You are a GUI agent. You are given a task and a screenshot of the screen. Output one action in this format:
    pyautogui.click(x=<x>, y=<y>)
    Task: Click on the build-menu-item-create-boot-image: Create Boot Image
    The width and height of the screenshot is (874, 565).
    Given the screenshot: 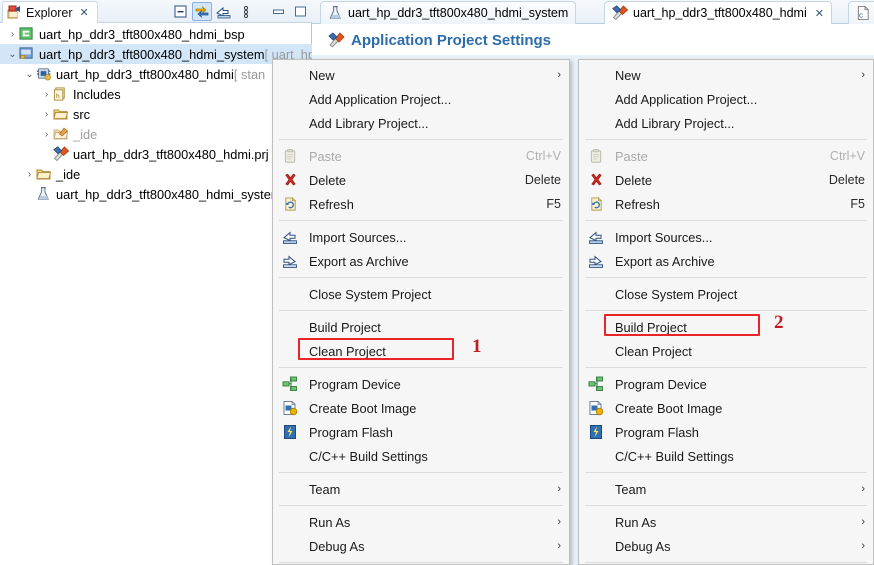 What is the action you would take?
    pyautogui.click(x=726, y=408)
    